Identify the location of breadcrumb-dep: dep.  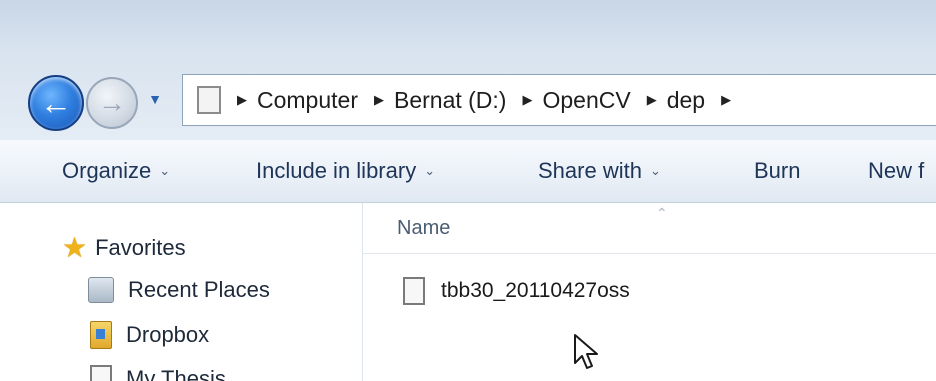
(686, 100).